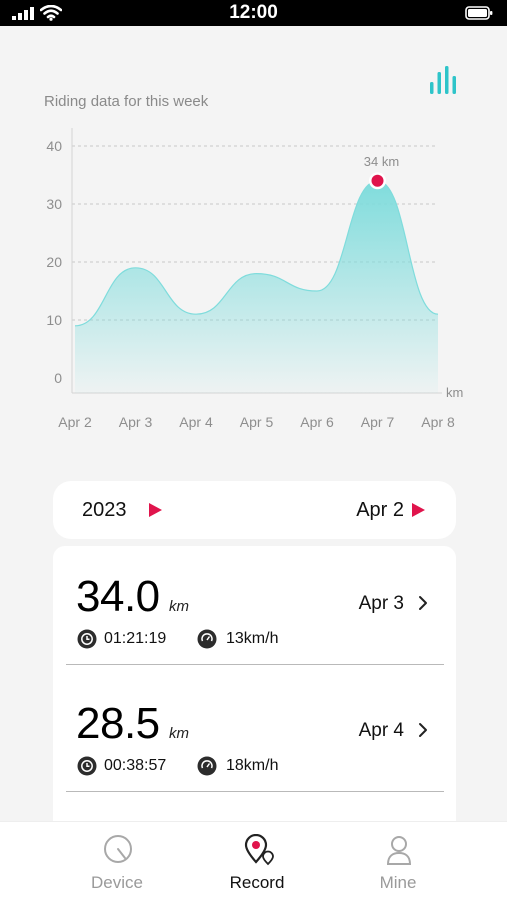 Image resolution: width=507 pixels, height=900 pixels. I want to click on tab-device: Device, so click(117, 861).